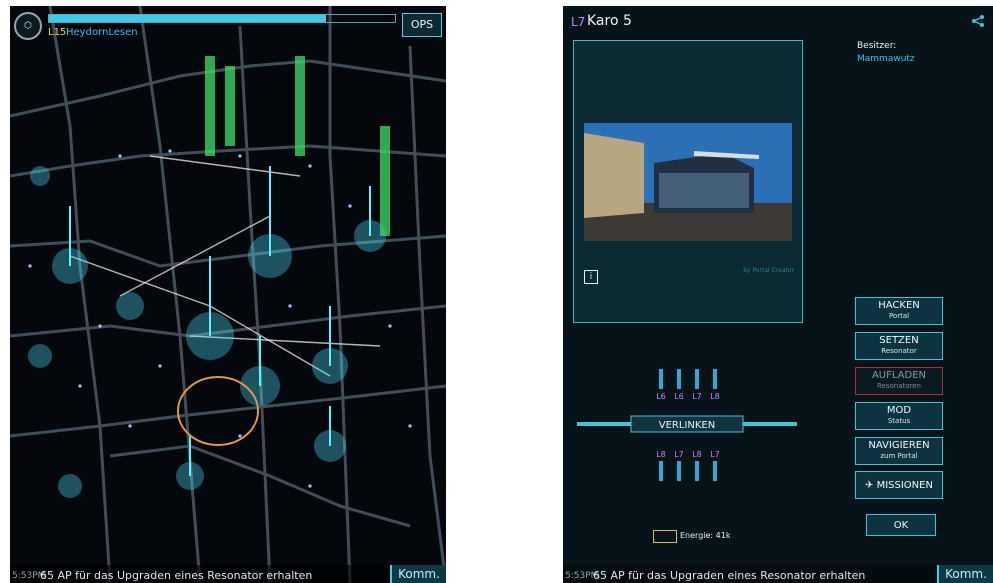 The height and width of the screenshot is (583, 993). I want to click on agent-name: HeydornLesen, so click(102, 32).